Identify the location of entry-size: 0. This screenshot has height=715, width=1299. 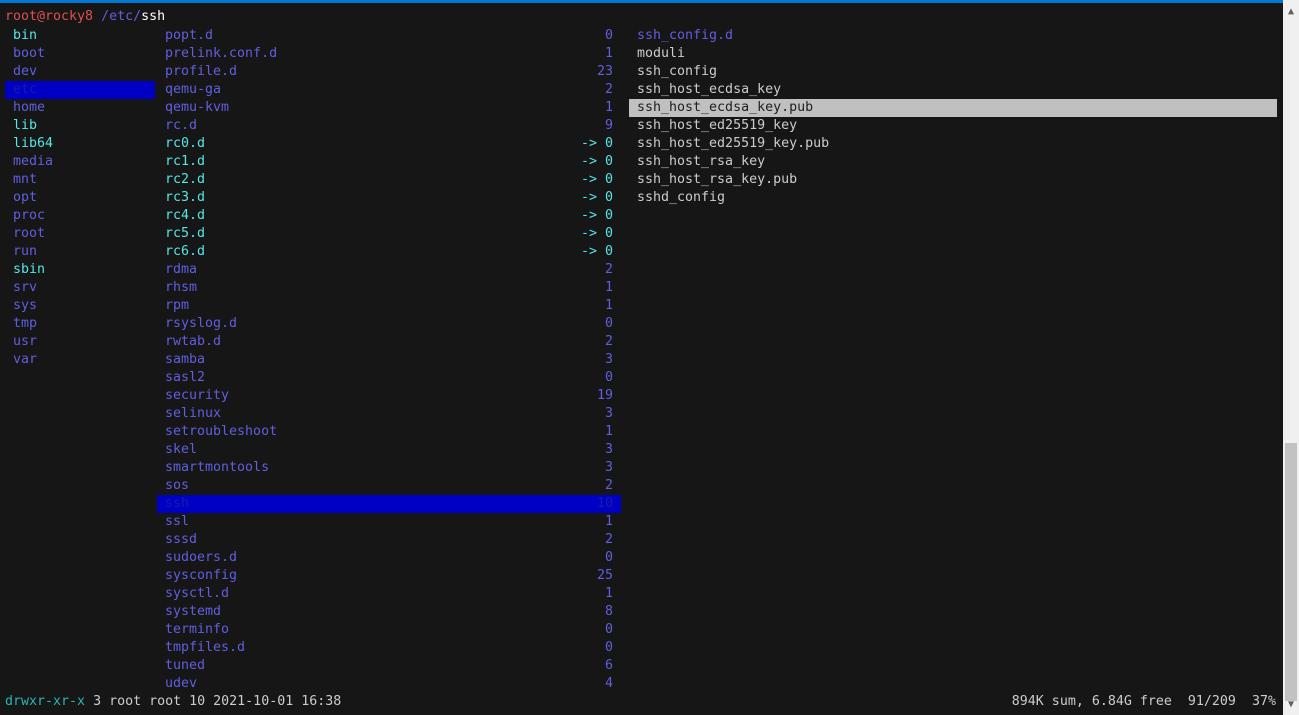
(608, 647).